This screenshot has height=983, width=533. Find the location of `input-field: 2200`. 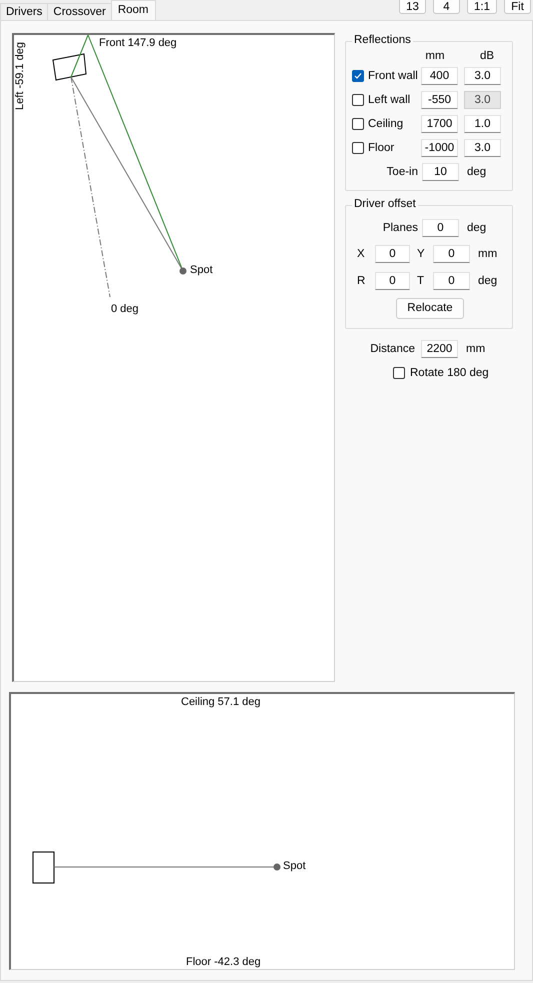

input-field: 2200 is located at coordinates (439, 349).